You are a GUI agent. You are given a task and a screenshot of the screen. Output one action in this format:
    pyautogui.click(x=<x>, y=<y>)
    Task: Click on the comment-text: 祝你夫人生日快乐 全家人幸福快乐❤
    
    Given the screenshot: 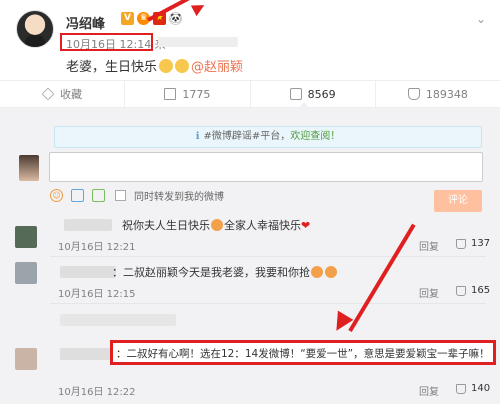 What is the action you would take?
    pyautogui.click(x=216, y=225)
    